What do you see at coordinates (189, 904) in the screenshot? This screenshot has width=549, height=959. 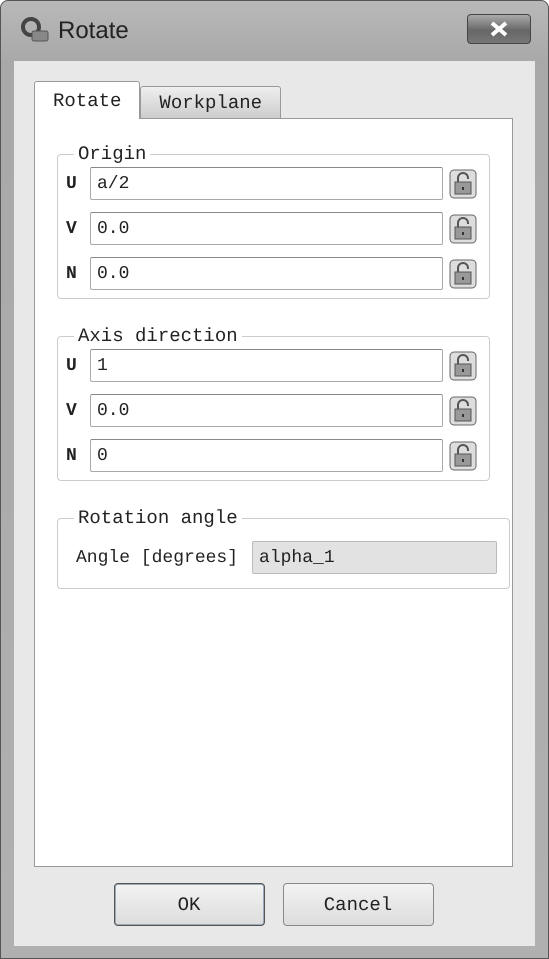 I see `default-button: OK` at bounding box center [189, 904].